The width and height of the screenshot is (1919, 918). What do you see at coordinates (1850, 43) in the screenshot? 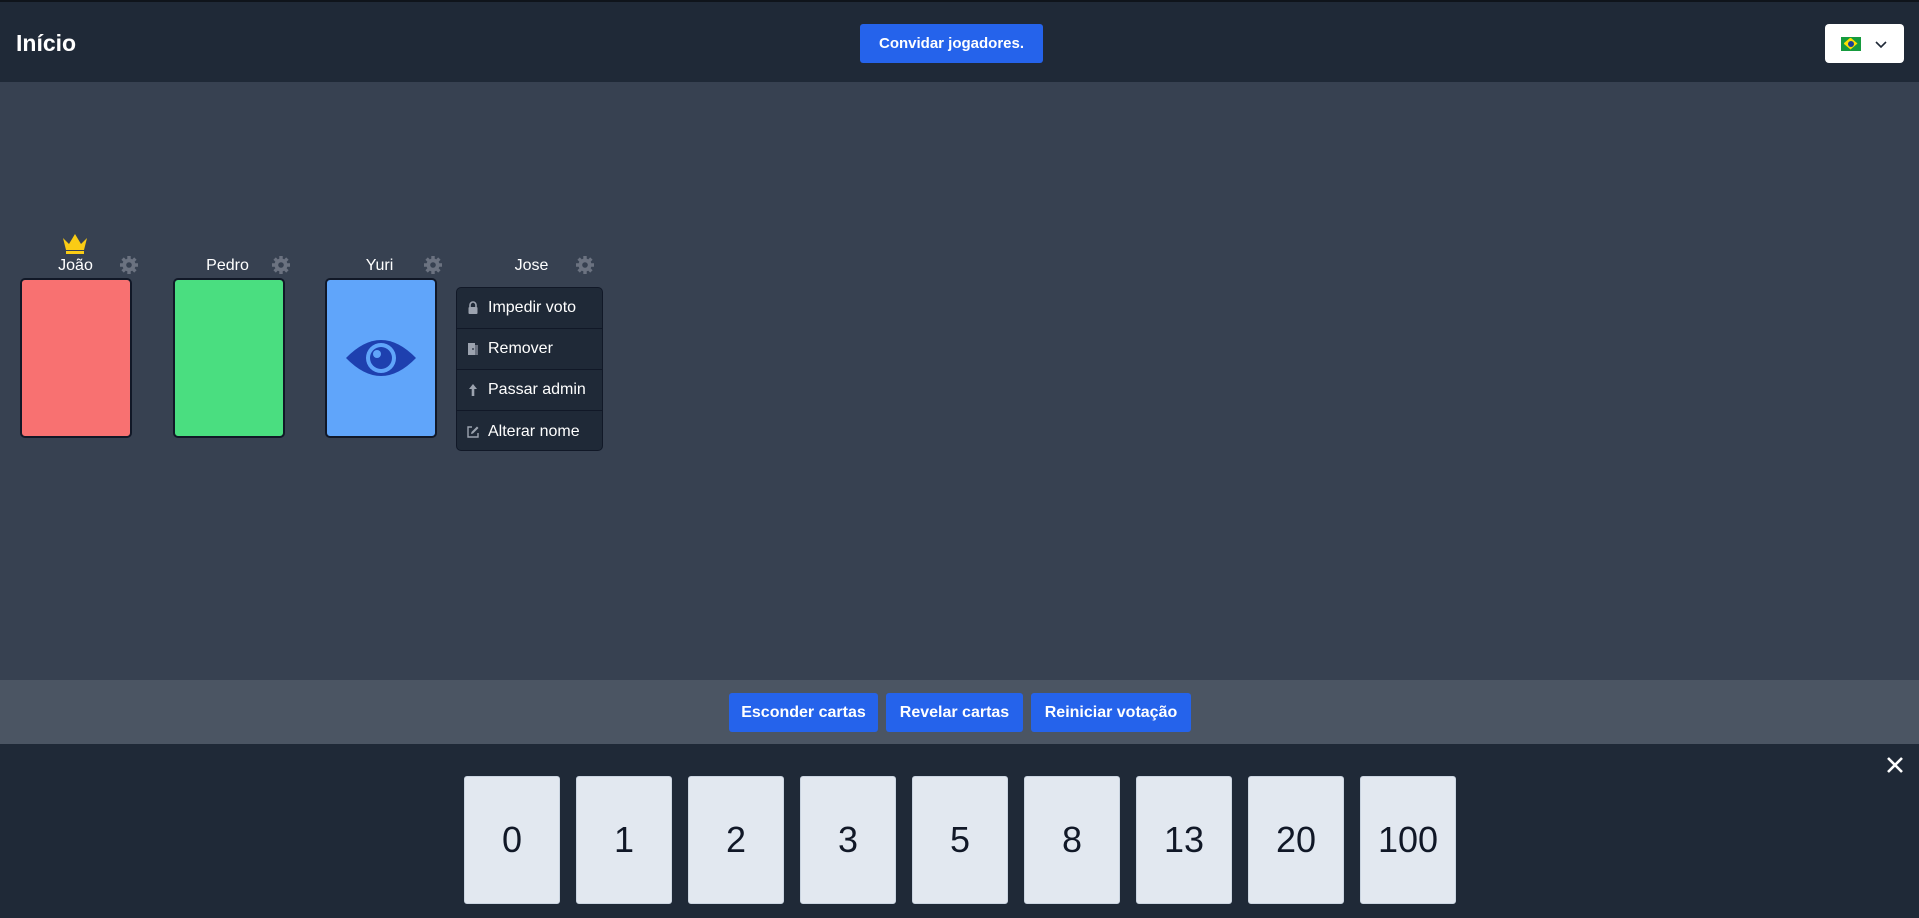
I see `brazil-flag-icon` at bounding box center [1850, 43].